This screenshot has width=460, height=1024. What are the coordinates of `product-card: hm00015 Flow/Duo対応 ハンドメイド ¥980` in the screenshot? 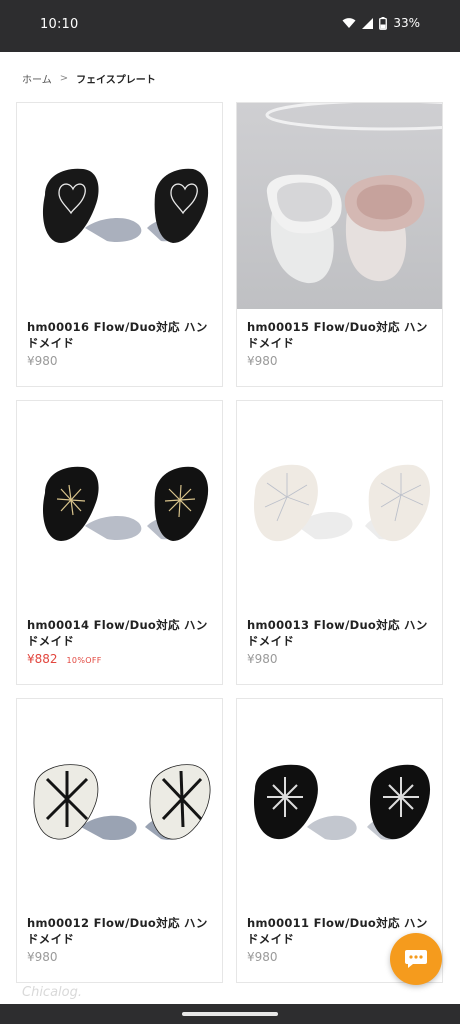 It's located at (339, 244).